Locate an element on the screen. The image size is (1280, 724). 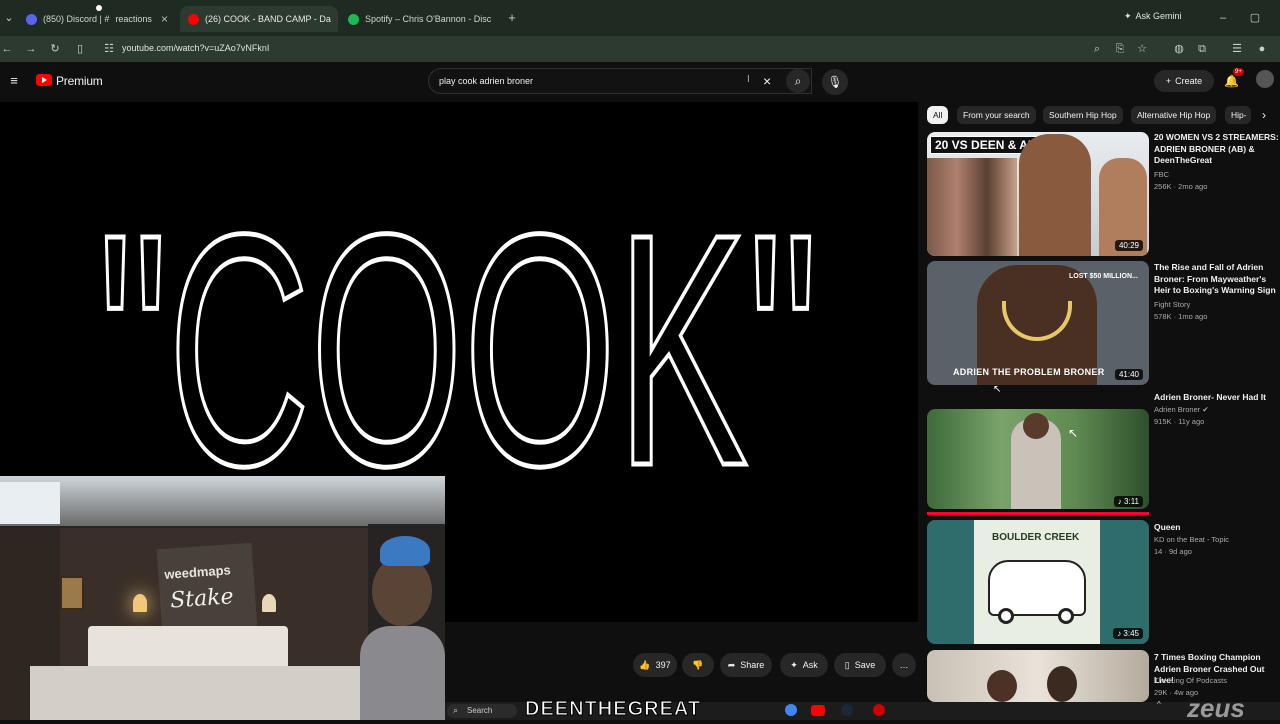
cast-icon: ⎘ is located at coordinates (1120, 49).